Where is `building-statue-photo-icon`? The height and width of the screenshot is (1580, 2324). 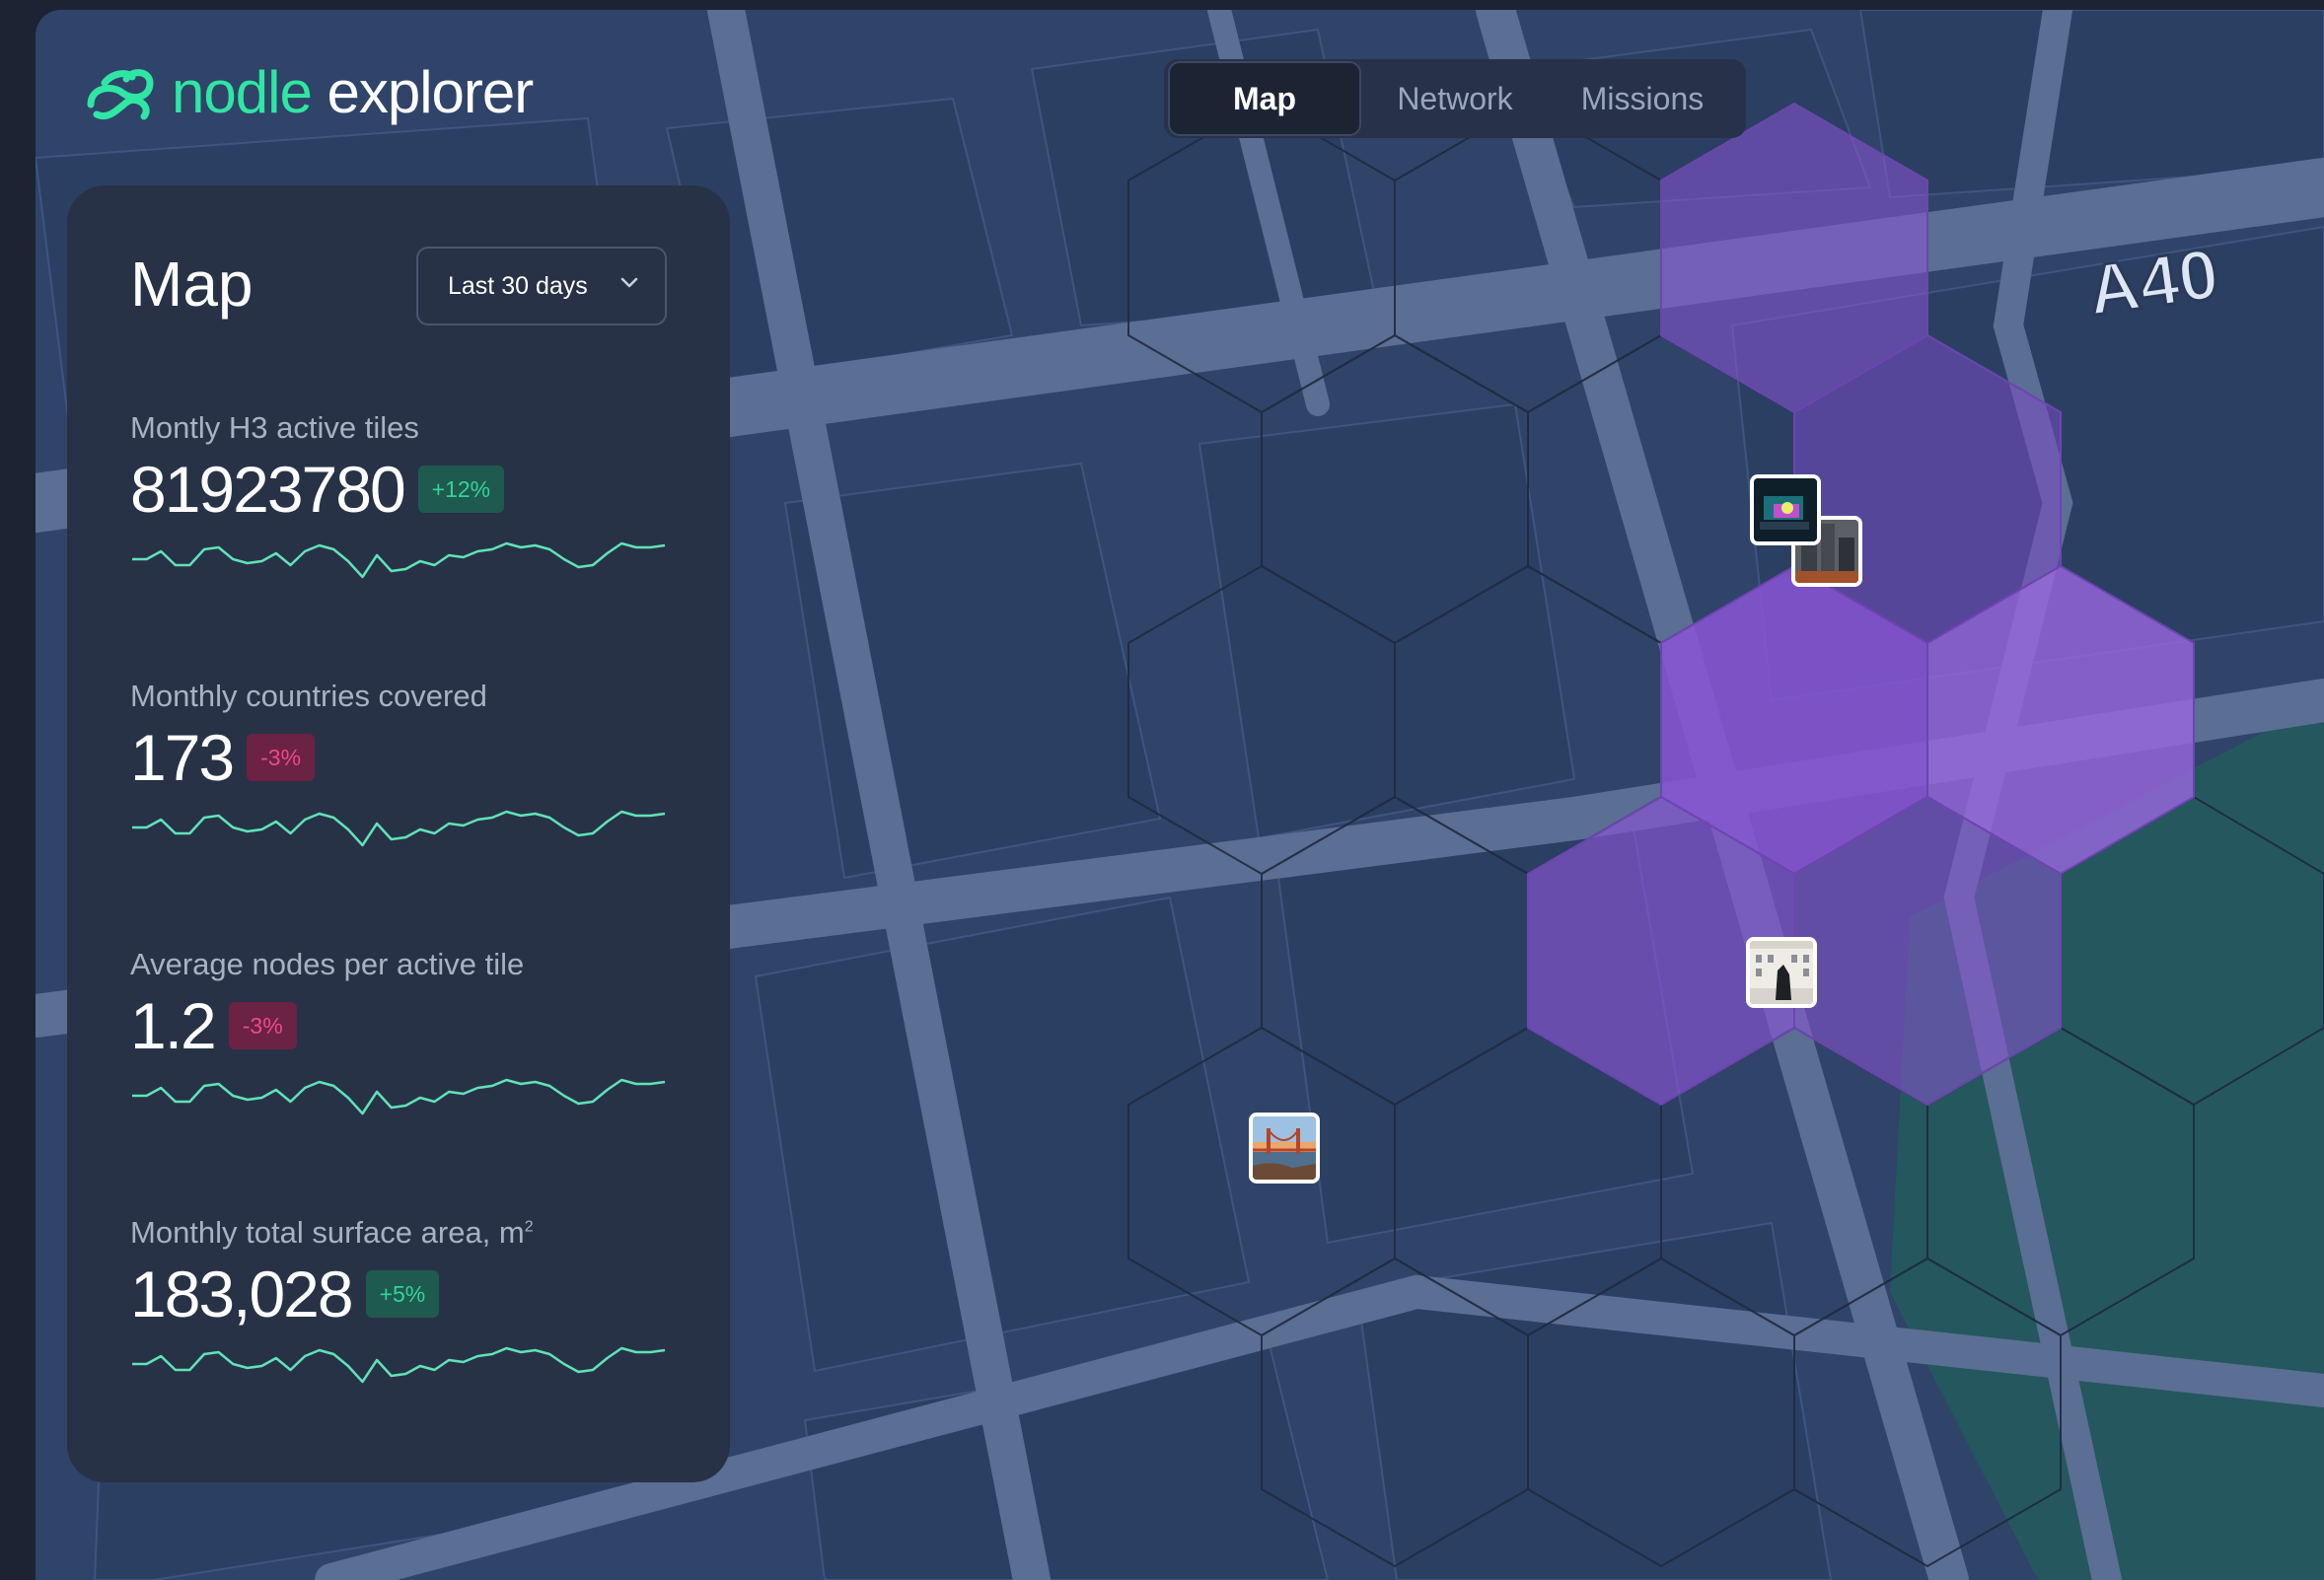
building-statue-photo-icon is located at coordinates (1781, 972).